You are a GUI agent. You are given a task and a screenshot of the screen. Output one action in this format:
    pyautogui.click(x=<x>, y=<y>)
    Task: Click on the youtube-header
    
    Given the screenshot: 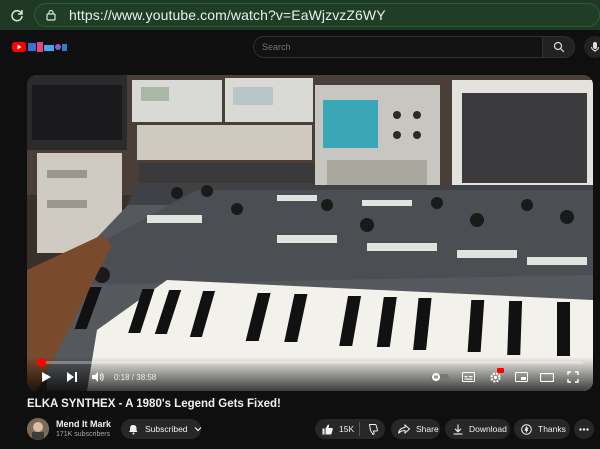 What is the action you would take?
    pyautogui.click(x=300, y=47)
    